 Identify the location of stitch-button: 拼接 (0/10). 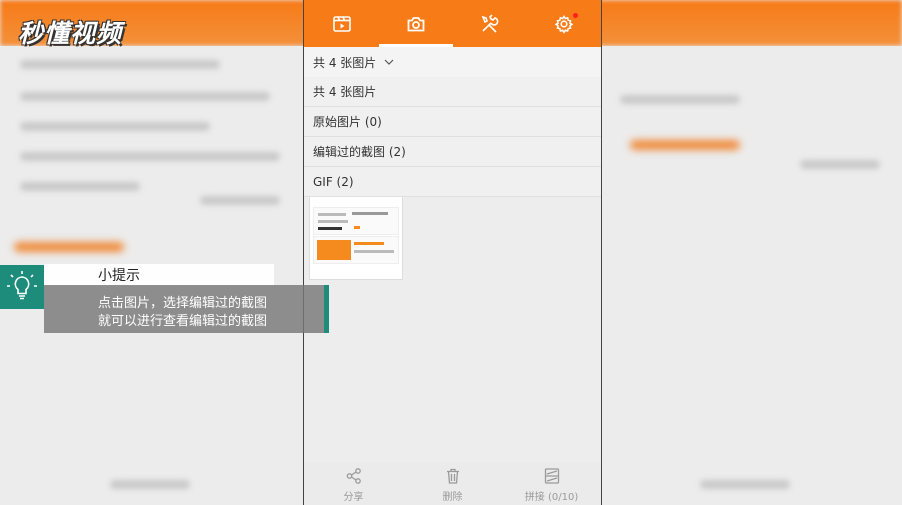
(551, 485).